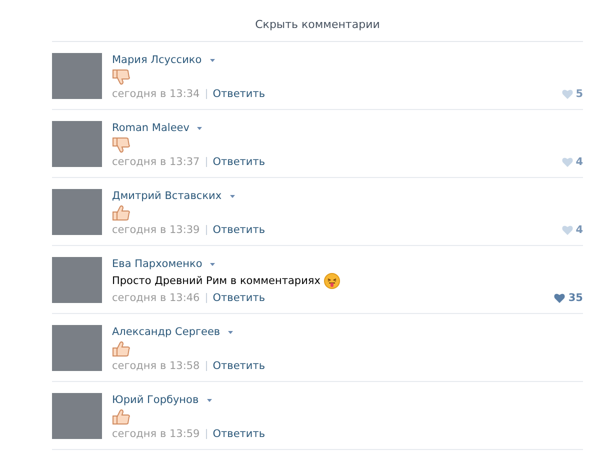 The height and width of the screenshot is (453, 600). Describe the element at coordinates (156, 298) in the screenshot. I see `comment-time: сегодня в 13:46` at that location.